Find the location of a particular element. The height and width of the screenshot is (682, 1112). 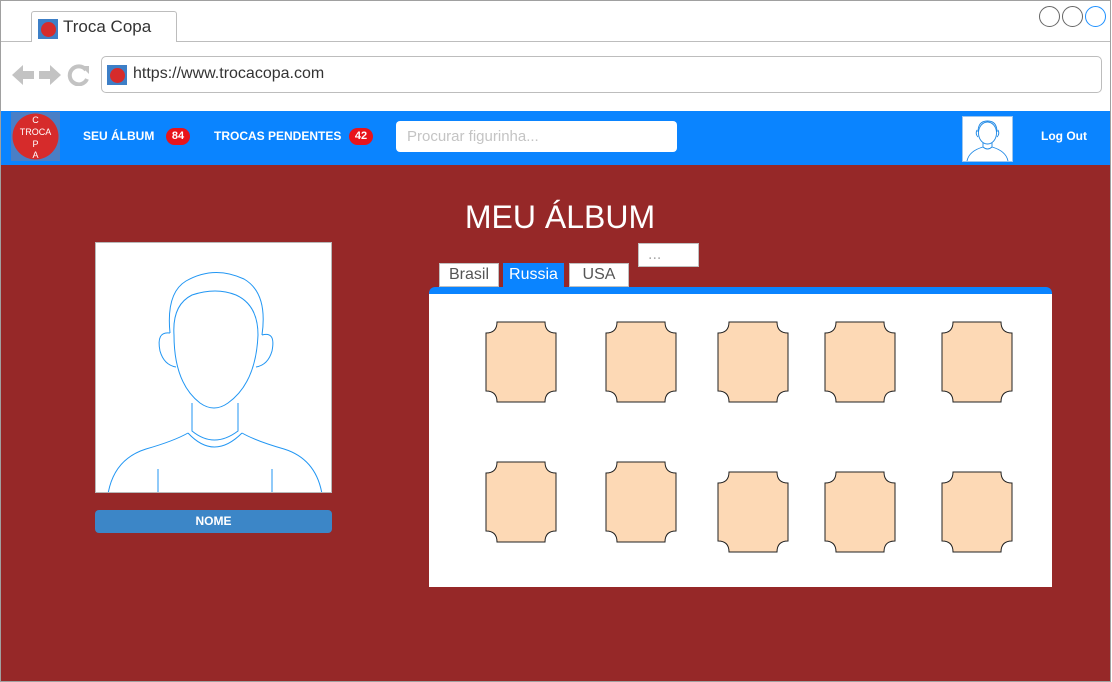

profile-photo is located at coordinates (213, 367).